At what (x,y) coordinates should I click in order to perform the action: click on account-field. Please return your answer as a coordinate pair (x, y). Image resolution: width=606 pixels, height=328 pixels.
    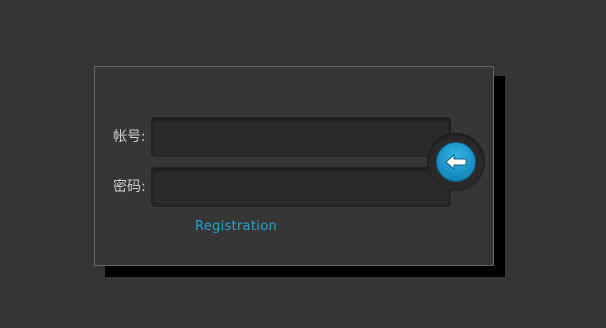
    Looking at the image, I should click on (301, 137).